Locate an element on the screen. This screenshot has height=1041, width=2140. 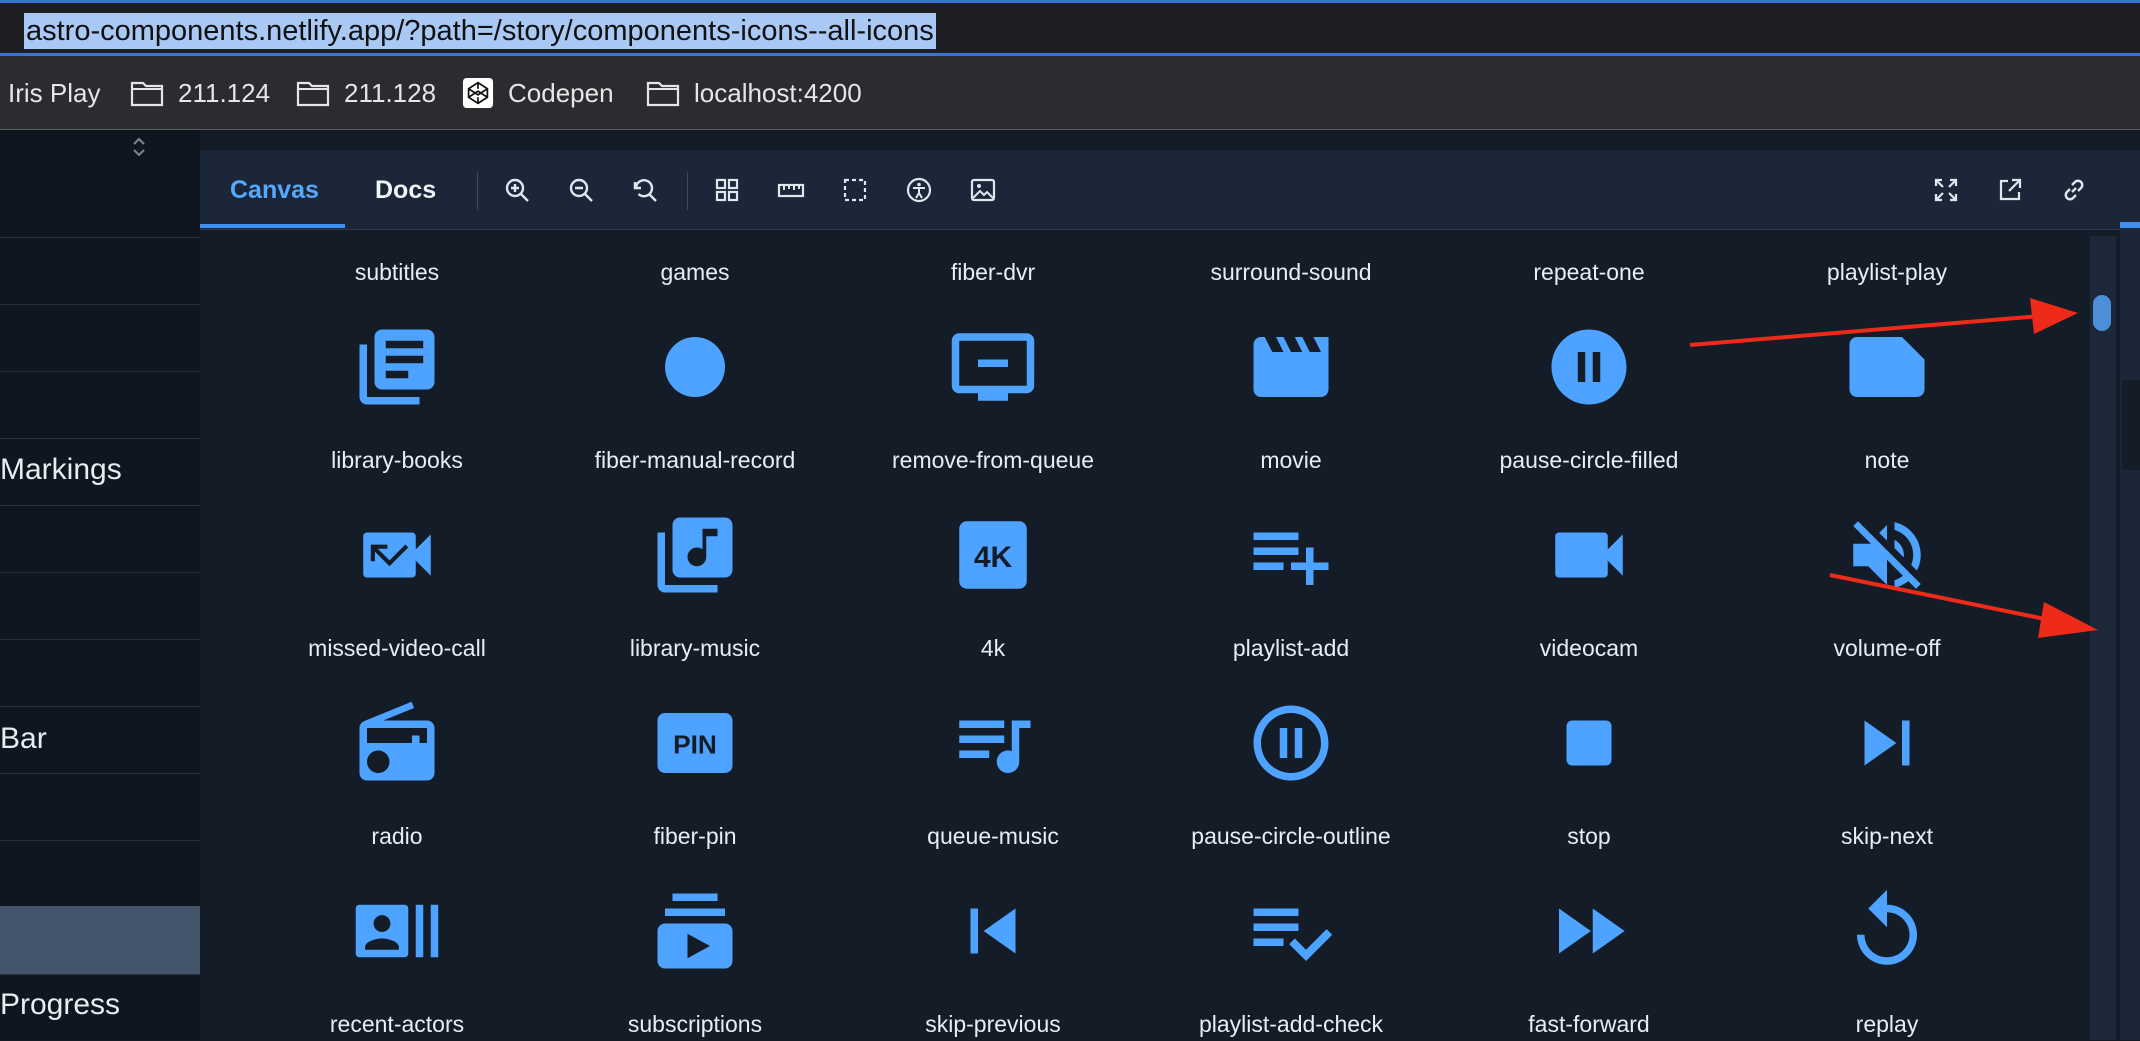
ruler-icon is located at coordinates (791, 190).